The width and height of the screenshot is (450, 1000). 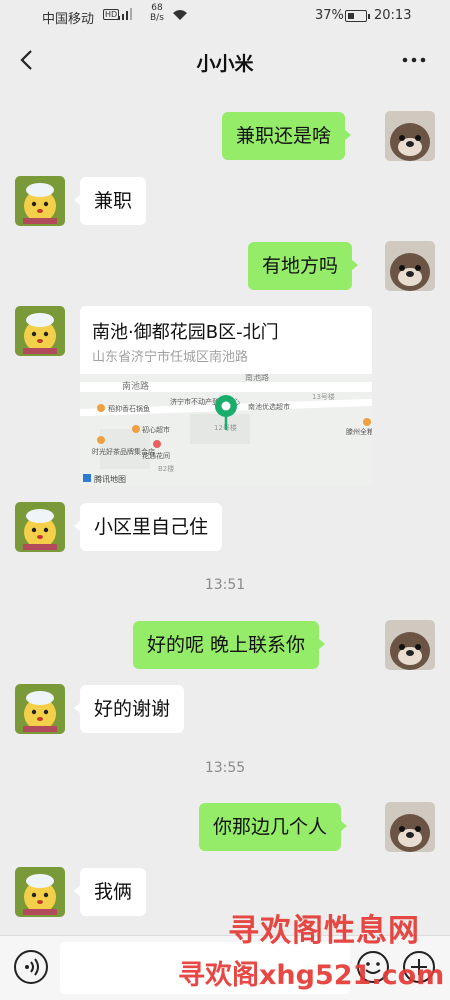 What do you see at coordinates (148, 527) in the screenshot?
I see `message-bubble-in: 小区里自己住` at bounding box center [148, 527].